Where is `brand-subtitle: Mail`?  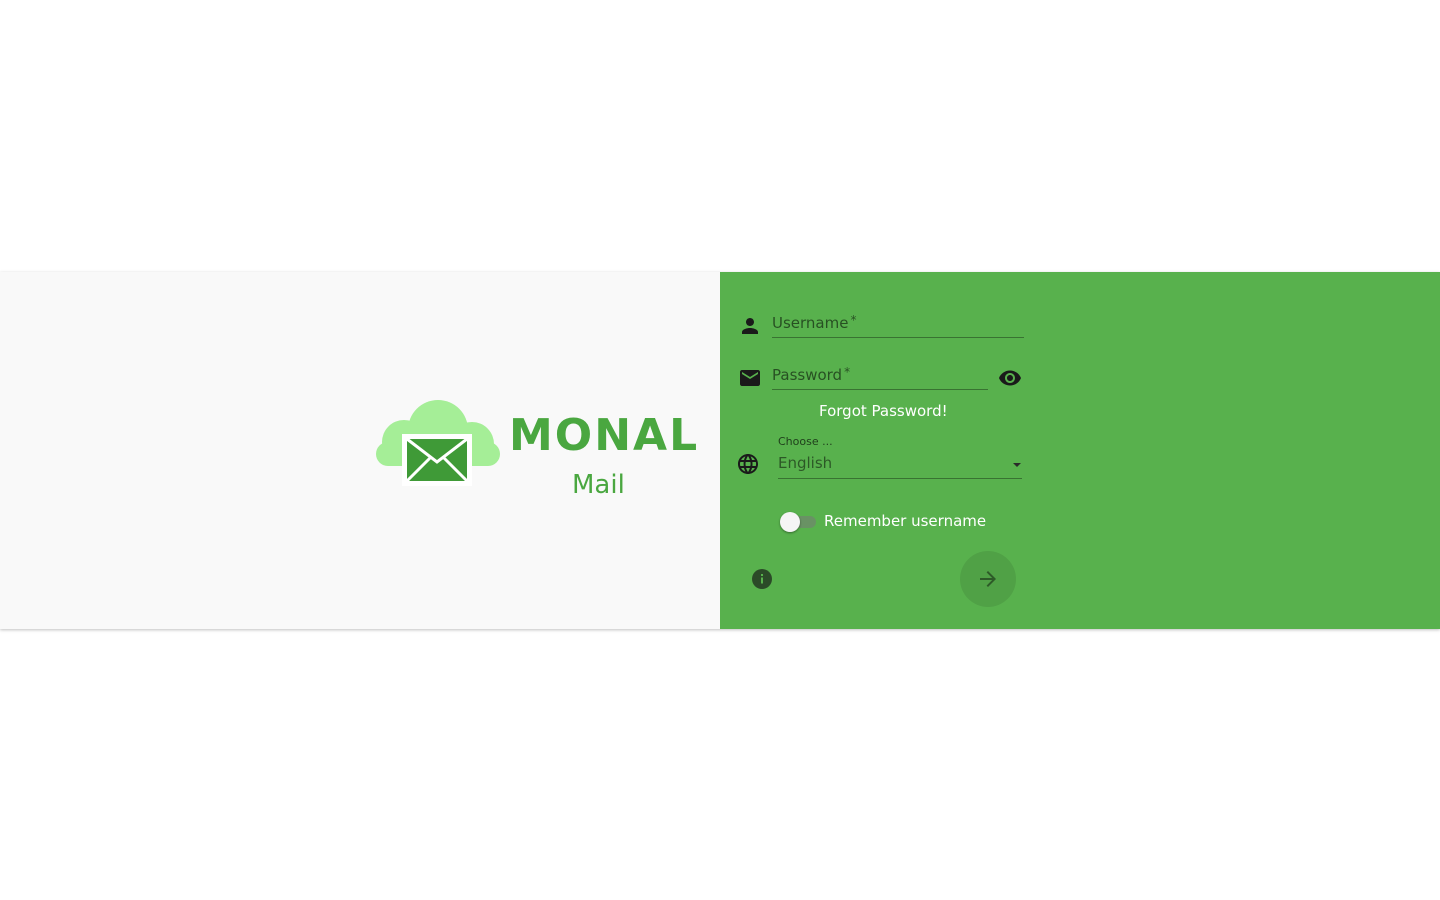 brand-subtitle: Mail is located at coordinates (598, 485).